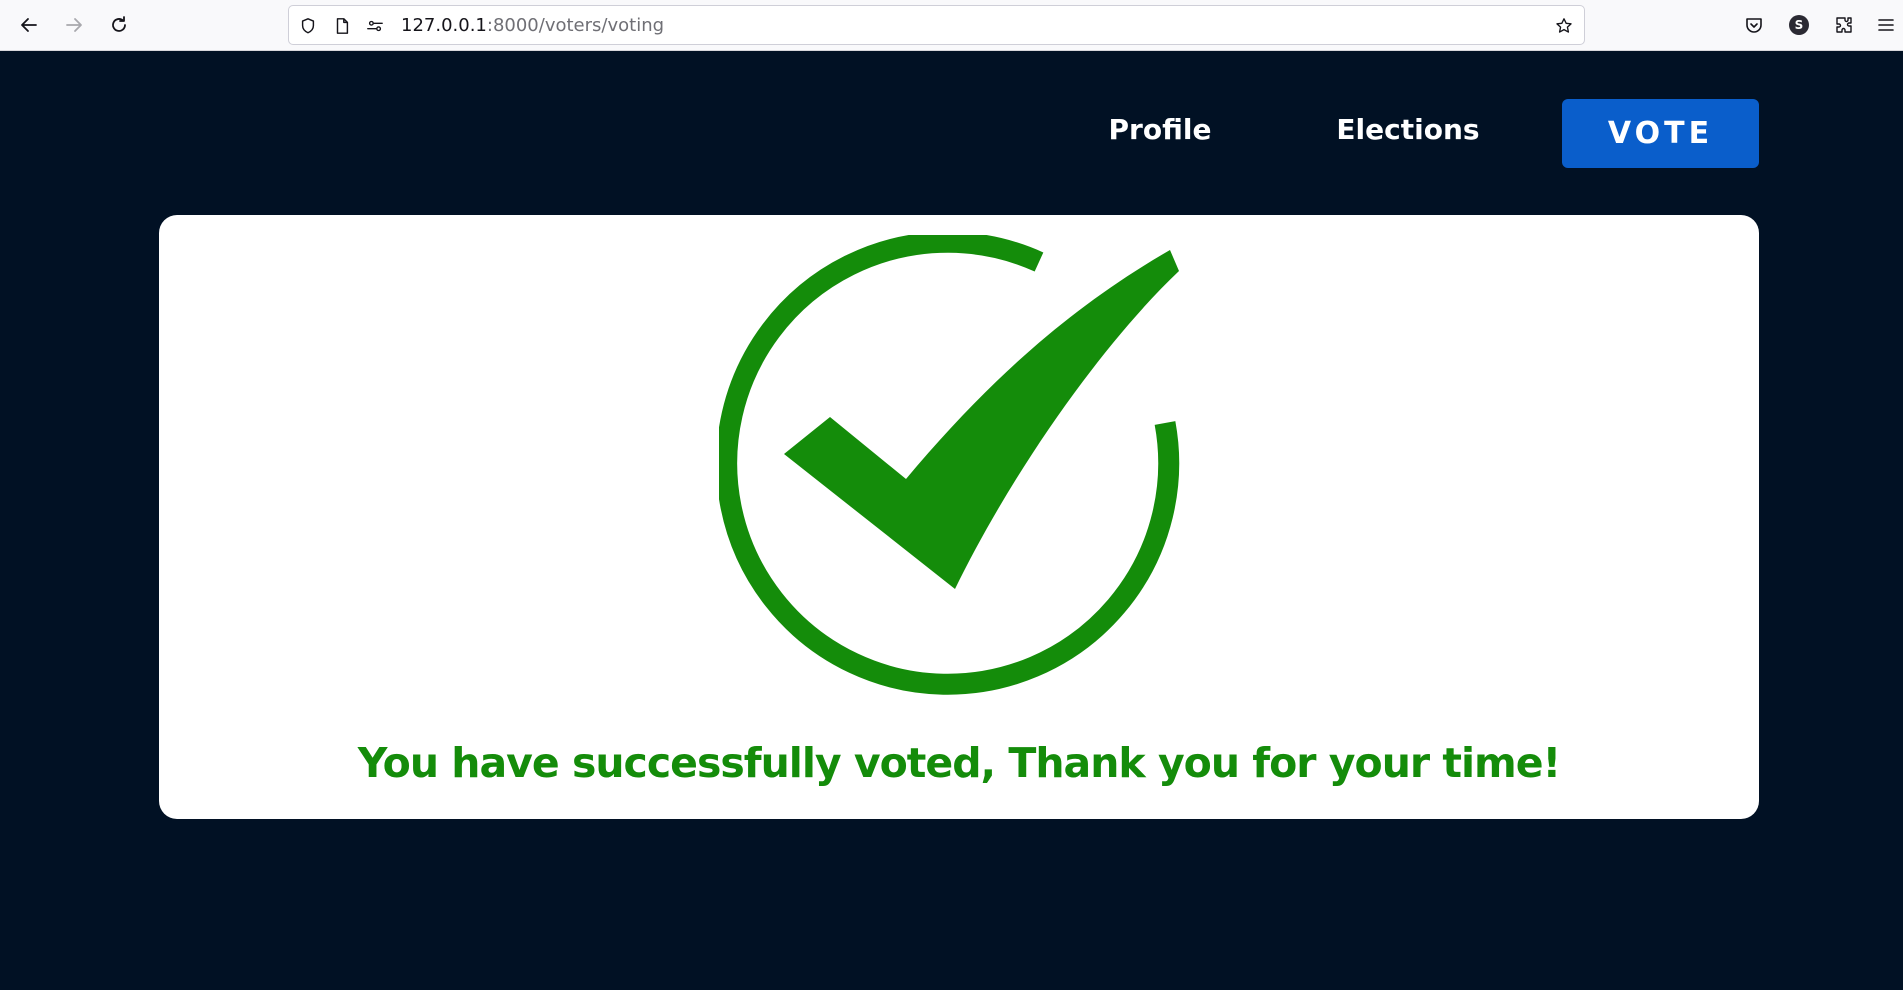 This screenshot has height=990, width=1903. Describe the element at coordinates (949, 465) in the screenshot. I see `success-check-icon` at that location.